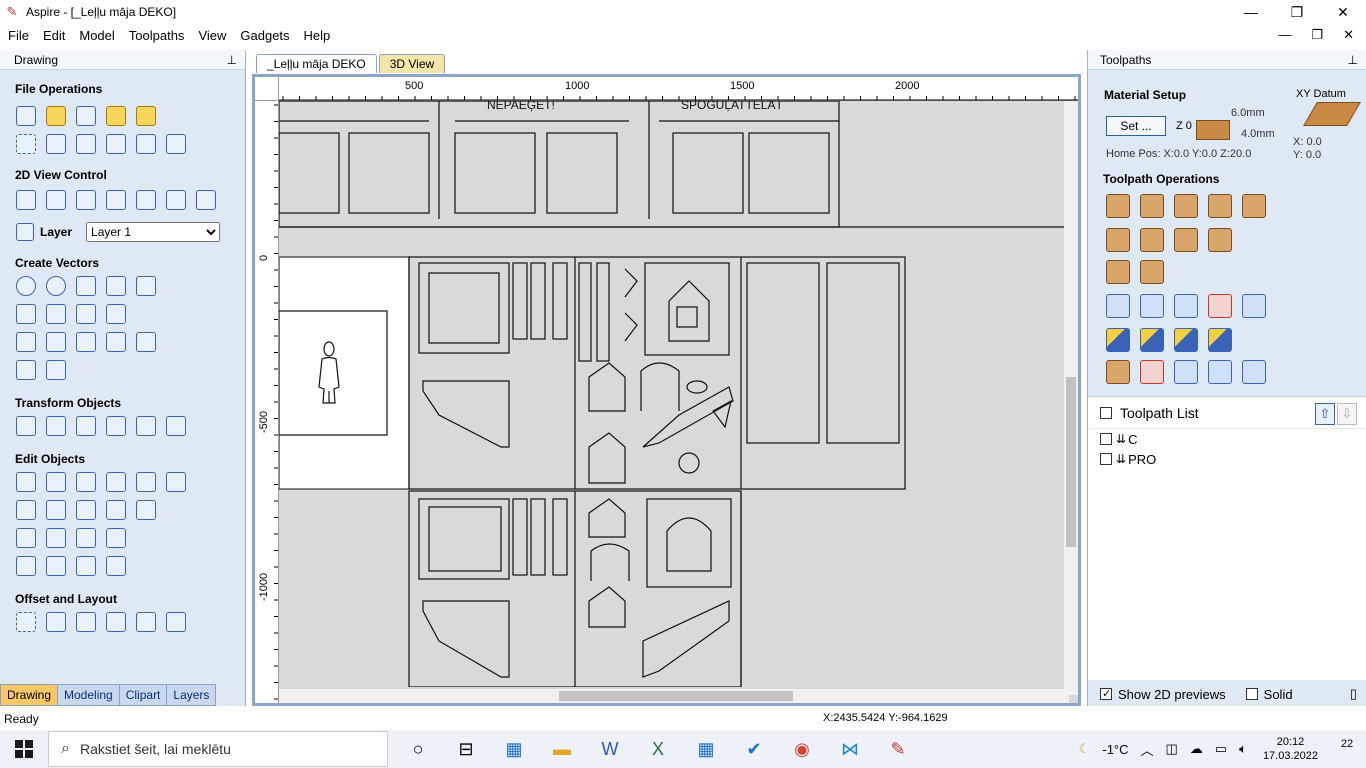  I want to click on distort-icon, so click(146, 426).